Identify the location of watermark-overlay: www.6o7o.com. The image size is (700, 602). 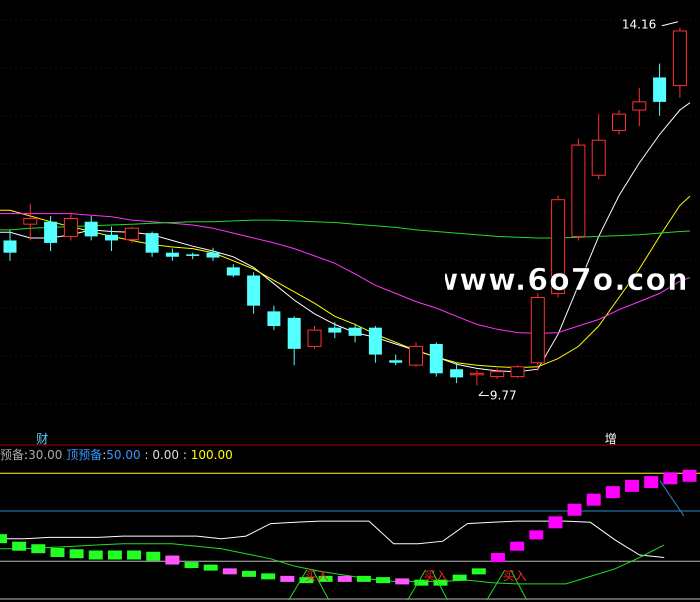
(564, 282).